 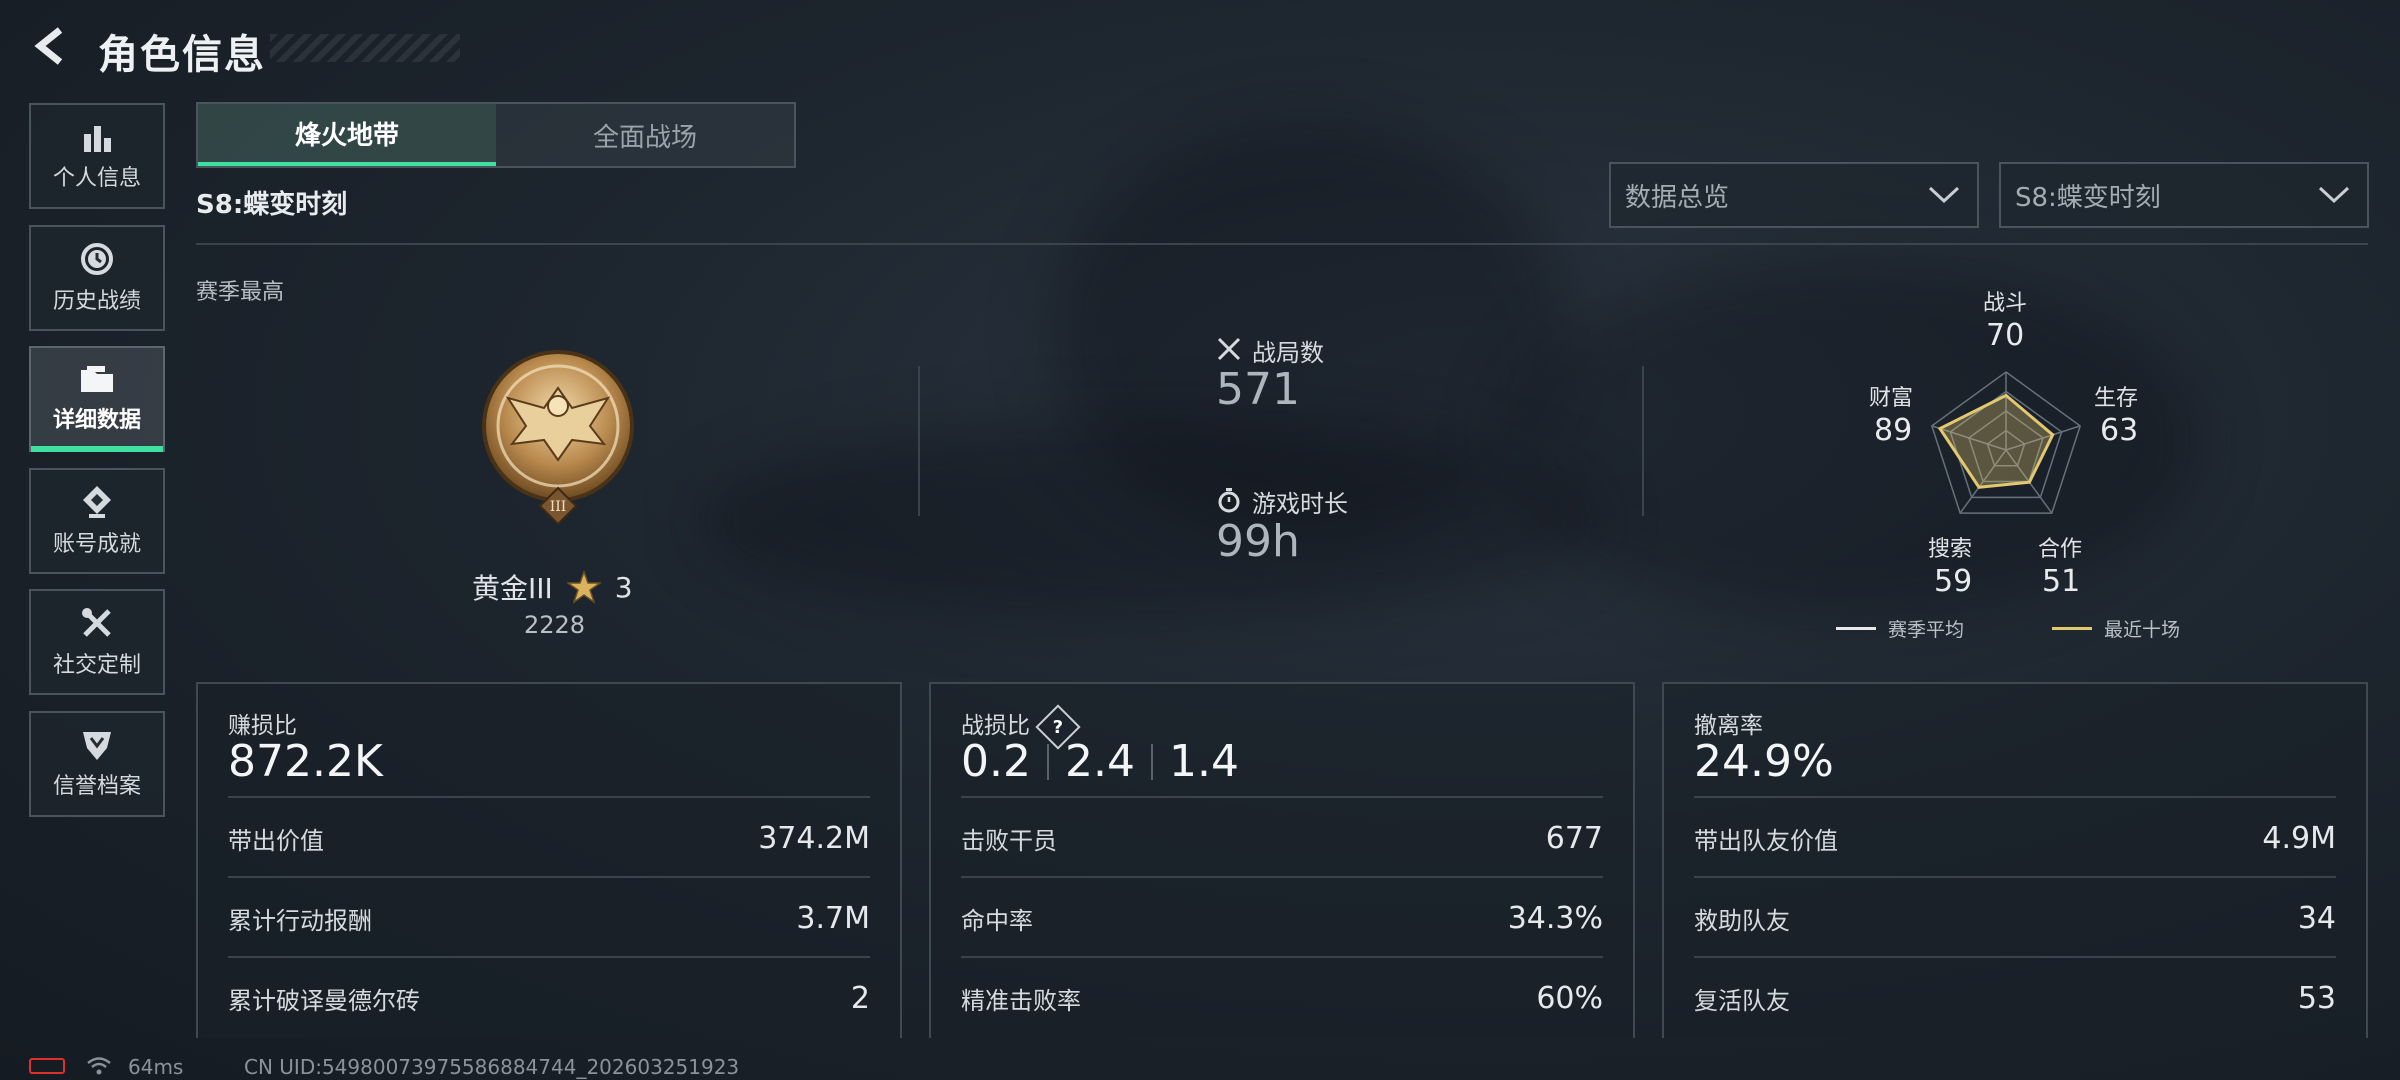 I want to click on sidebar-item-detailed-data: 详细数据, so click(x=97, y=399).